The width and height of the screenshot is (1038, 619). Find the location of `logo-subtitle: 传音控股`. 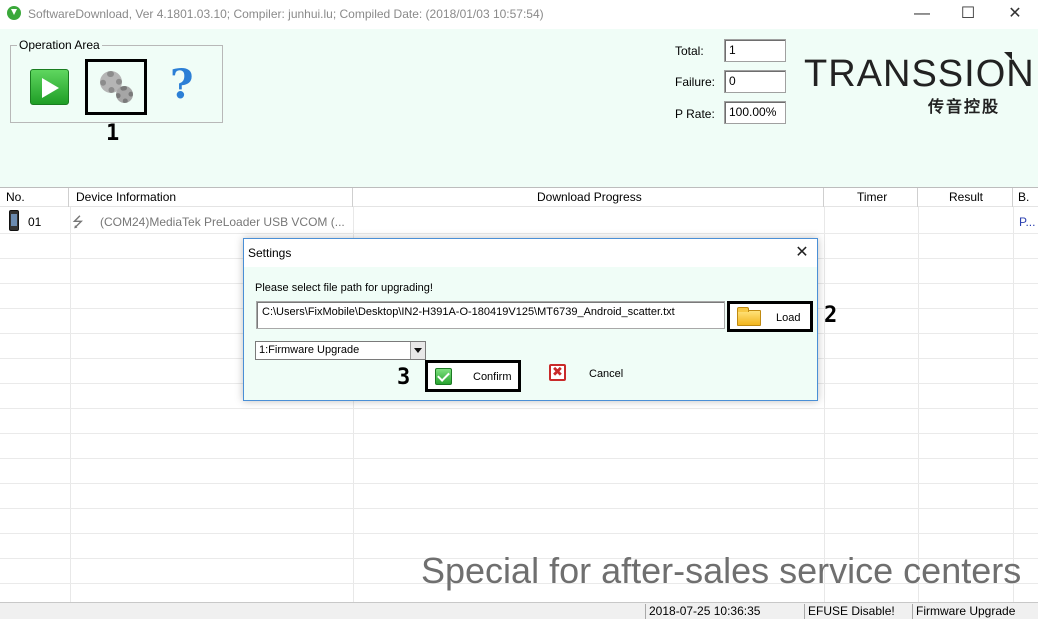

logo-subtitle: 传音控股 is located at coordinates (964, 107).